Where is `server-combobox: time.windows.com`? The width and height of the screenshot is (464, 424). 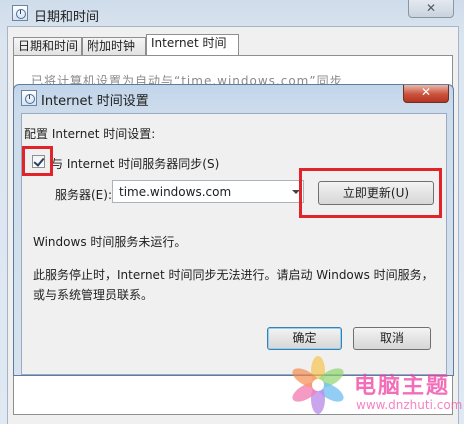 server-combobox: time.windows.com is located at coordinates (208, 191).